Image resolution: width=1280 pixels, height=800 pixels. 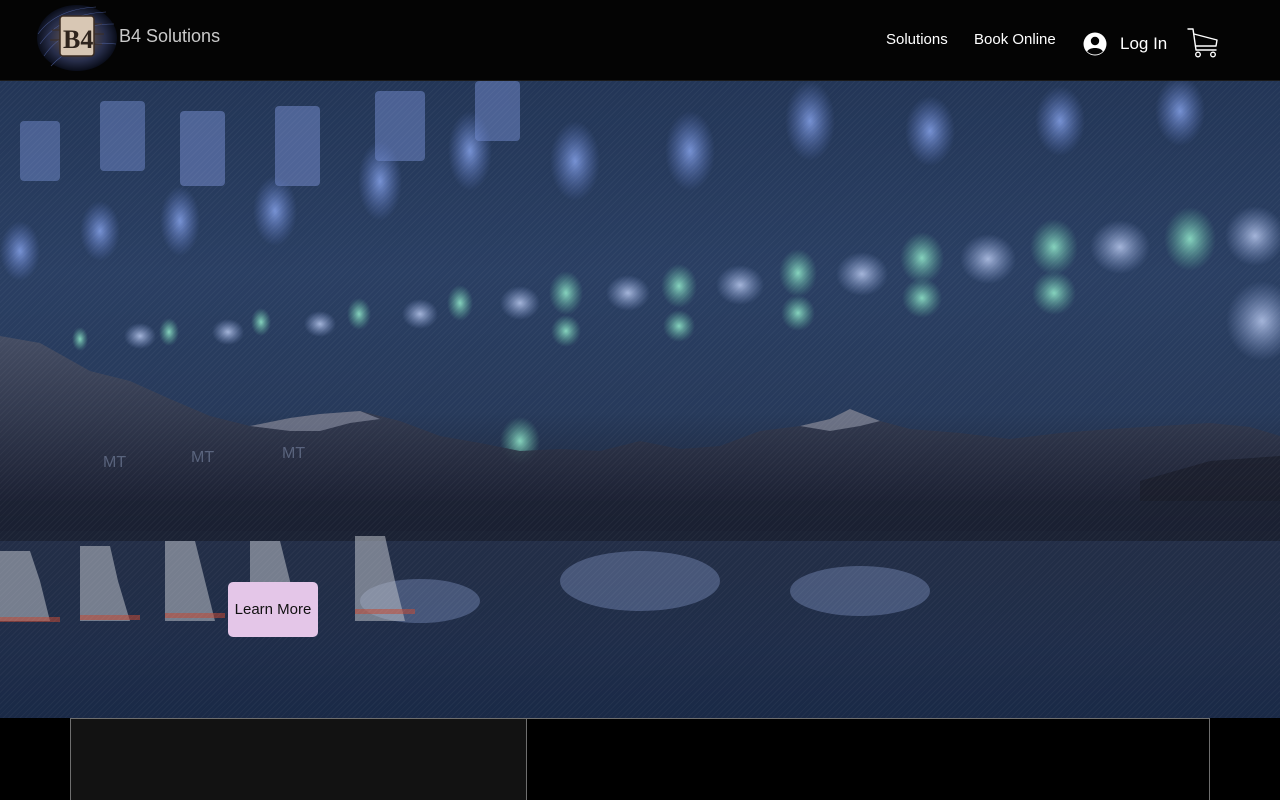 I want to click on login-button: Log In, so click(x=1125, y=44).